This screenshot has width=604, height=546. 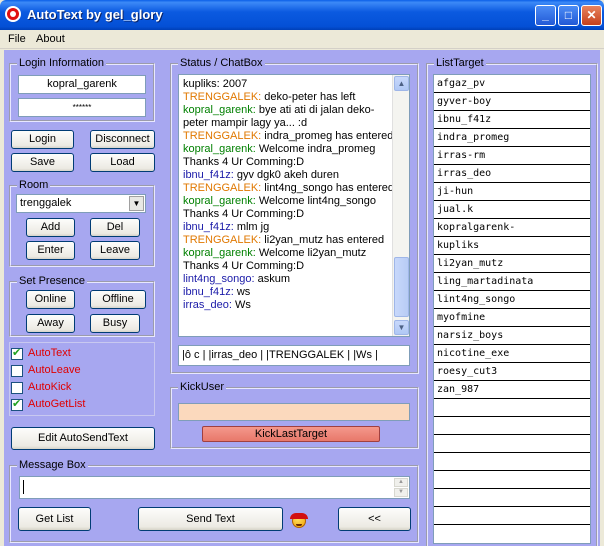 What do you see at coordinates (279, 201) in the screenshot?
I see `chat-message: kopral_garenk: Welcome lint4ng_songo` at bounding box center [279, 201].